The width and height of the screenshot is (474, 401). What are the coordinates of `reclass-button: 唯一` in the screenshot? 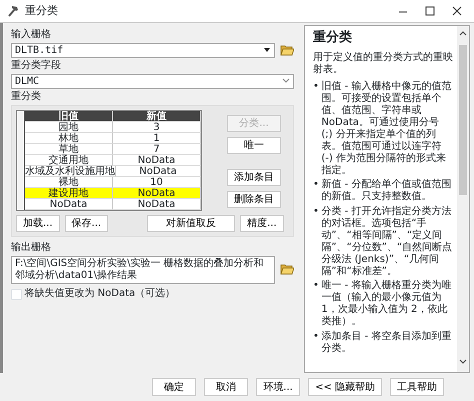 It's located at (254, 145).